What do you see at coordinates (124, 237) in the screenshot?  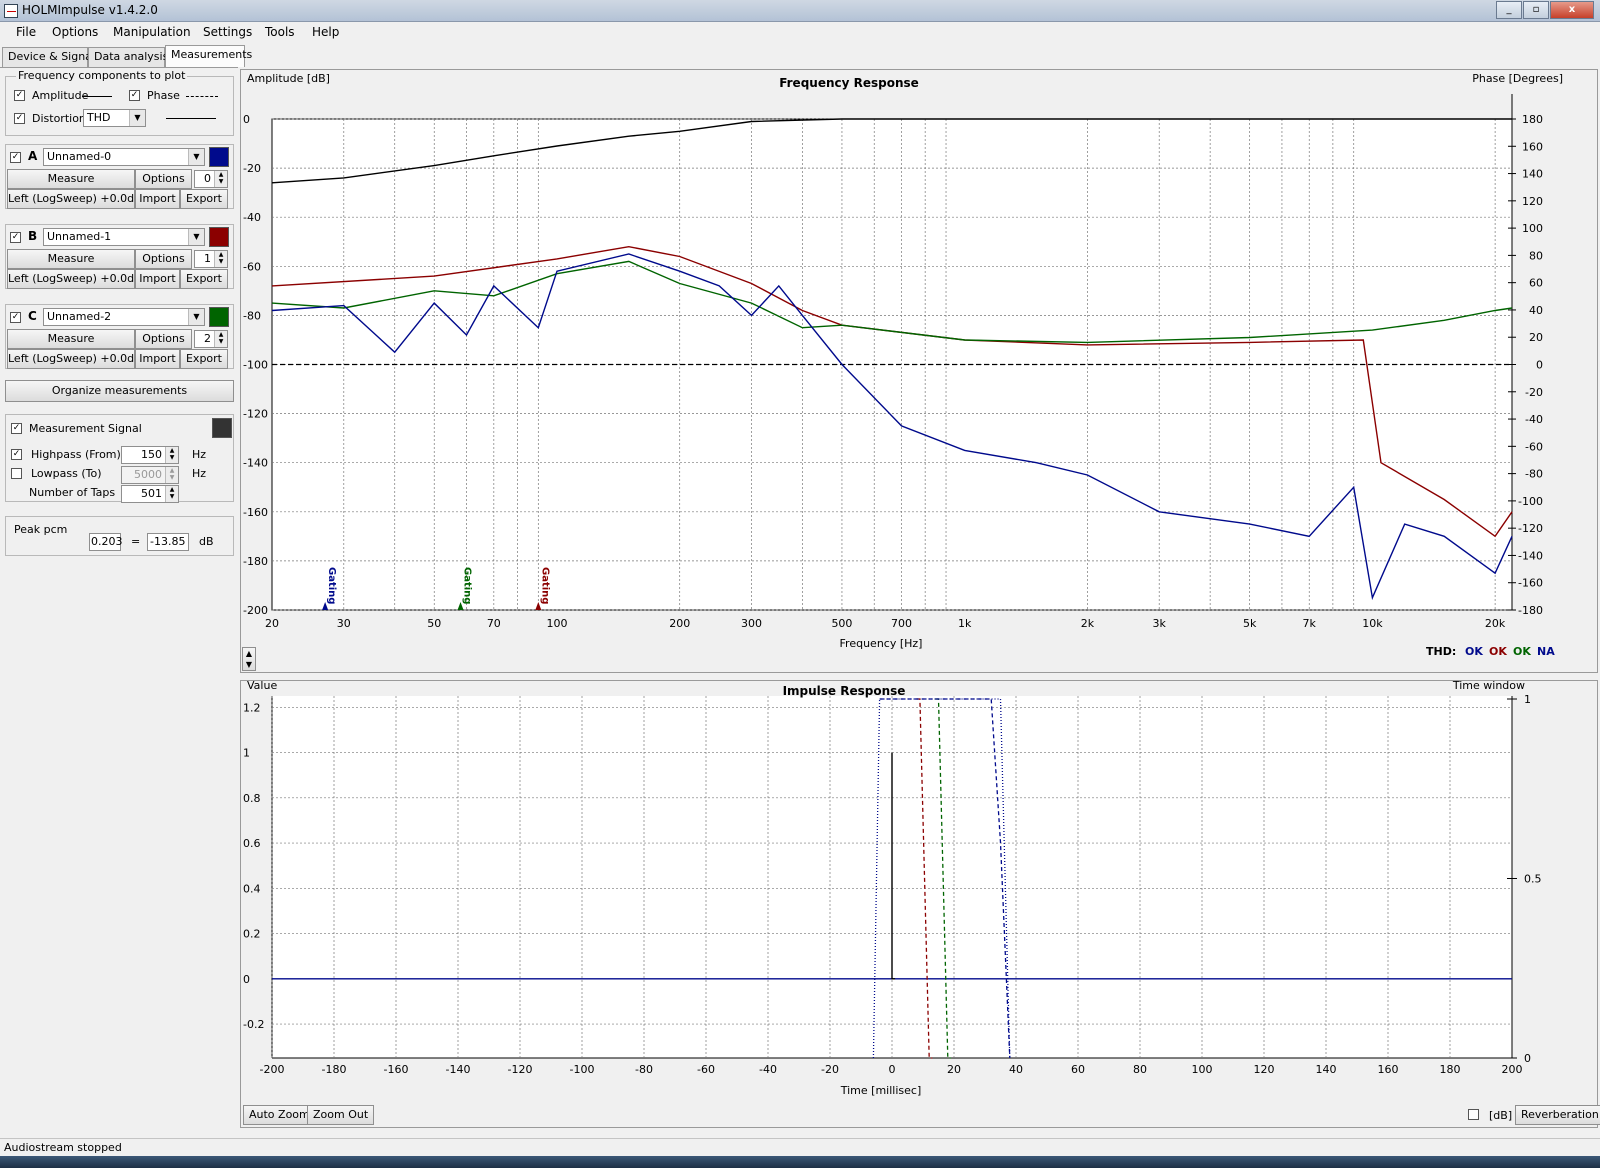 I see `measurement-b-name-select: Unnamed-1 ▼` at bounding box center [124, 237].